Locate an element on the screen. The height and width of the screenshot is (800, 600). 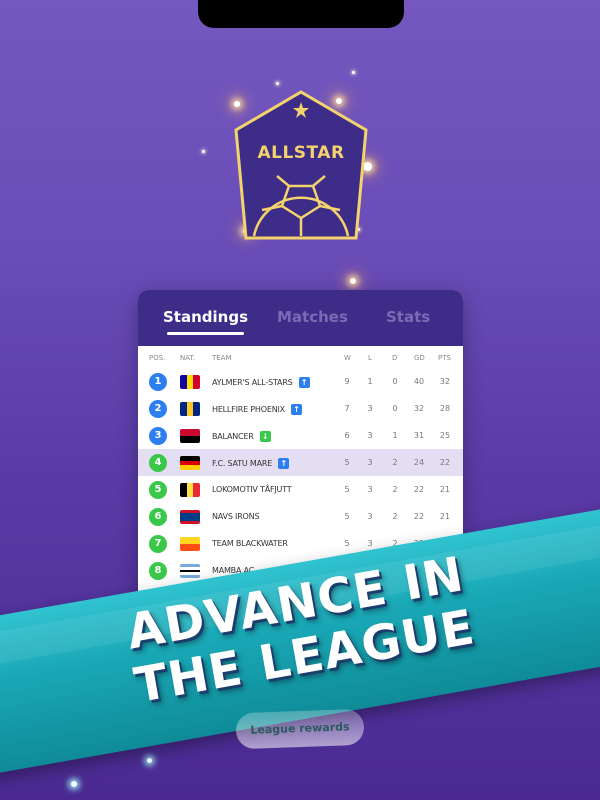
stat-w: 7 is located at coordinates (347, 408).